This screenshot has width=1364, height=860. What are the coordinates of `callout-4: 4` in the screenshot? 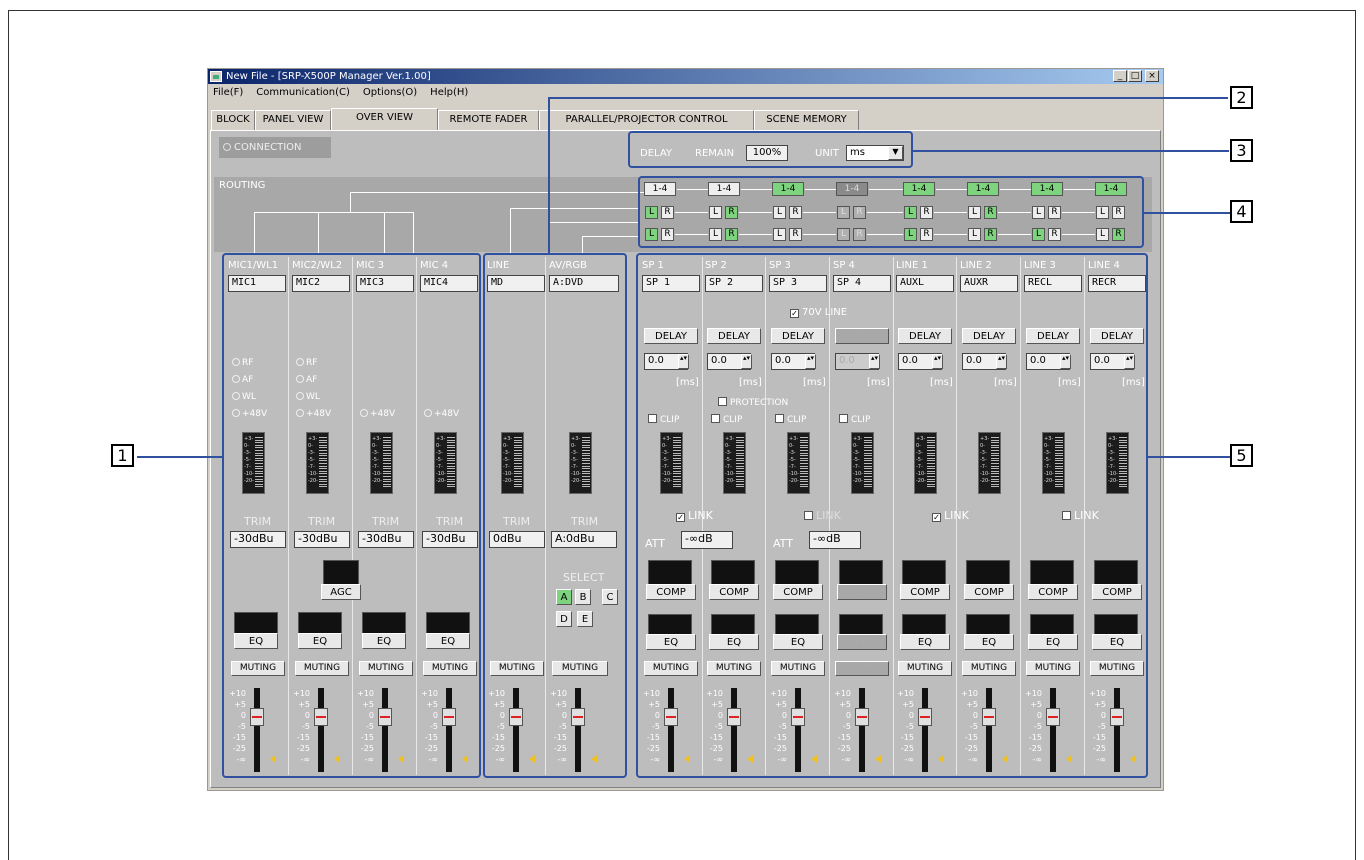 It's located at (1241, 211).